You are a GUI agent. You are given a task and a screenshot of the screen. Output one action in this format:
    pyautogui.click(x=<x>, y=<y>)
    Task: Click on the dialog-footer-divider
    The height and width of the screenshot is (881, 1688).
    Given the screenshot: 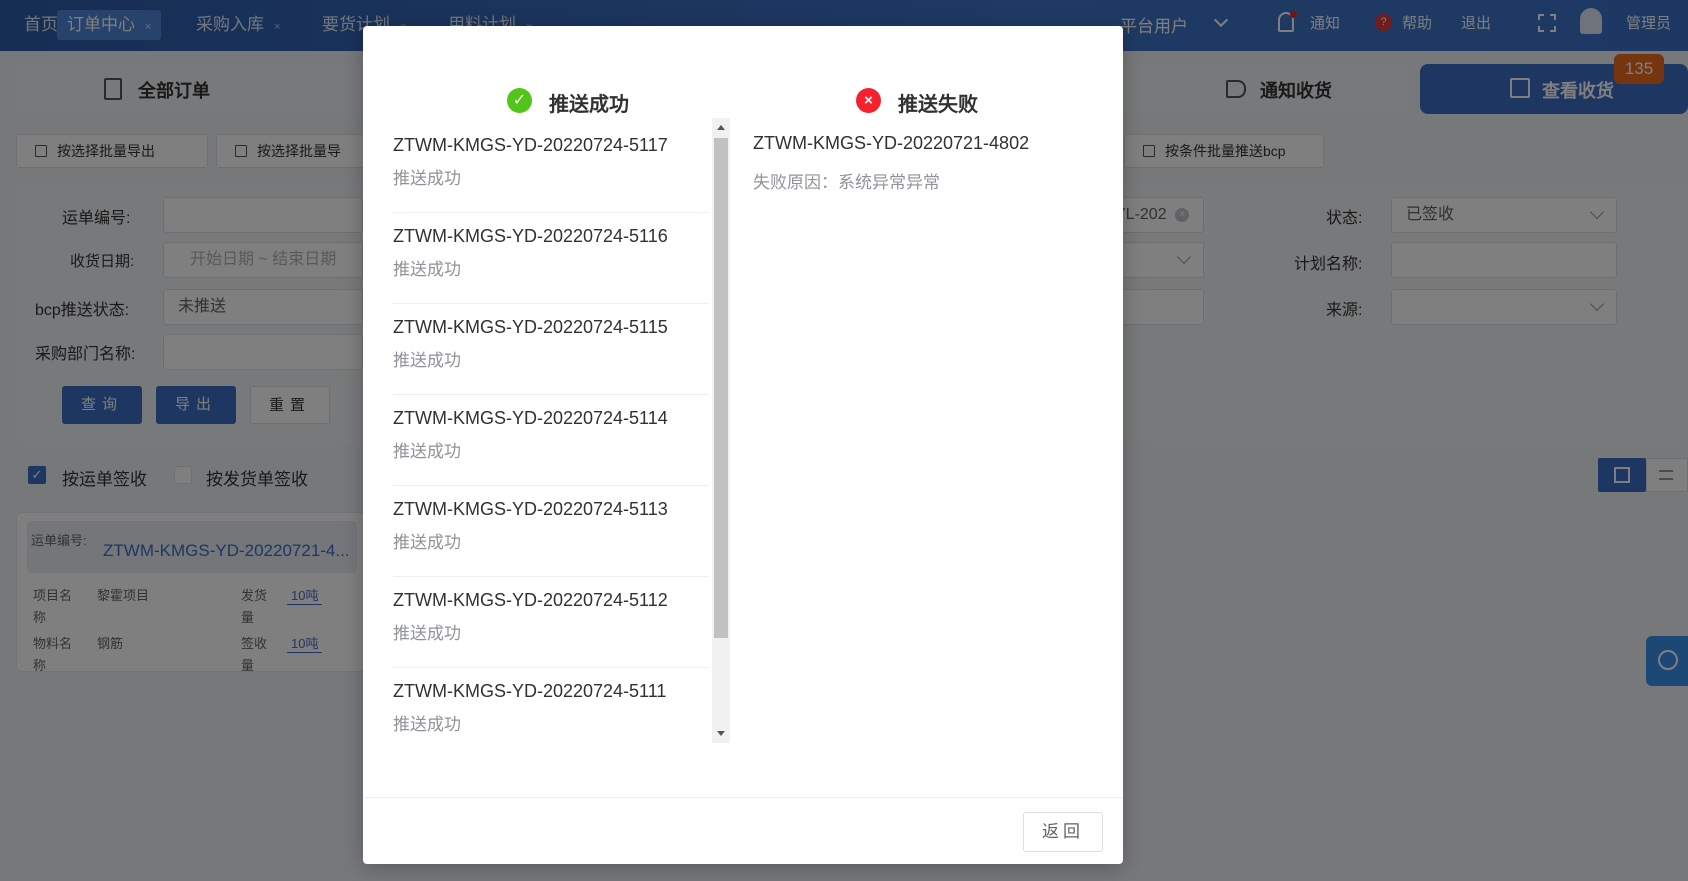 What is the action you would take?
    pyautogui.click(x=743, y=797)
    